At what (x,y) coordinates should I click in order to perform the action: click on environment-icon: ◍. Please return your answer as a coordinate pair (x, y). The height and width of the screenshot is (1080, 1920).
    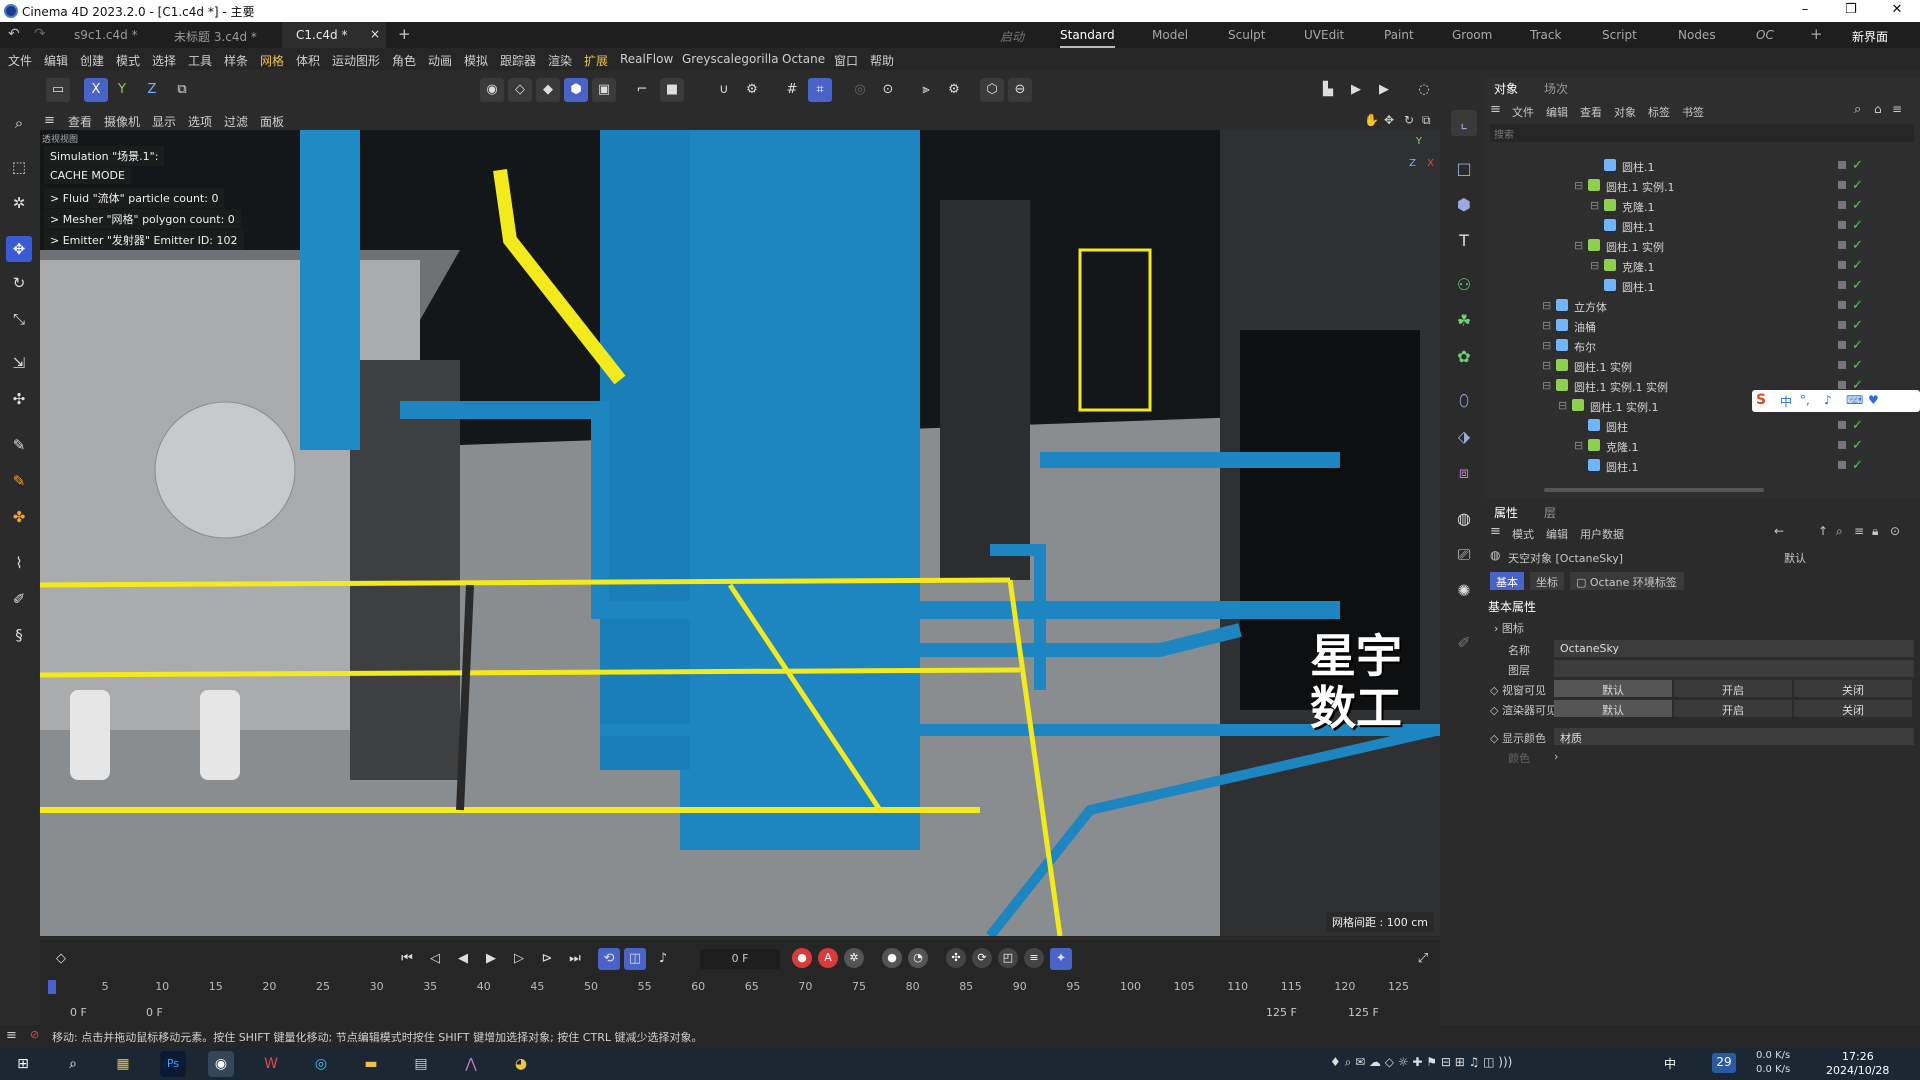
    Looking at the image, I should click on (1464, 519).